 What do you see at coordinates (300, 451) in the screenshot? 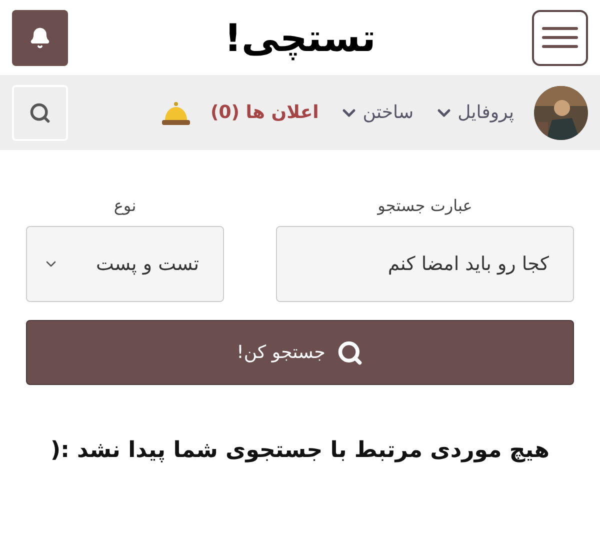
I see `empty-result-message: هیچ موردی مرتبط با جستجوی شما پیدا نشد :(` at bounding box center [300, 451].